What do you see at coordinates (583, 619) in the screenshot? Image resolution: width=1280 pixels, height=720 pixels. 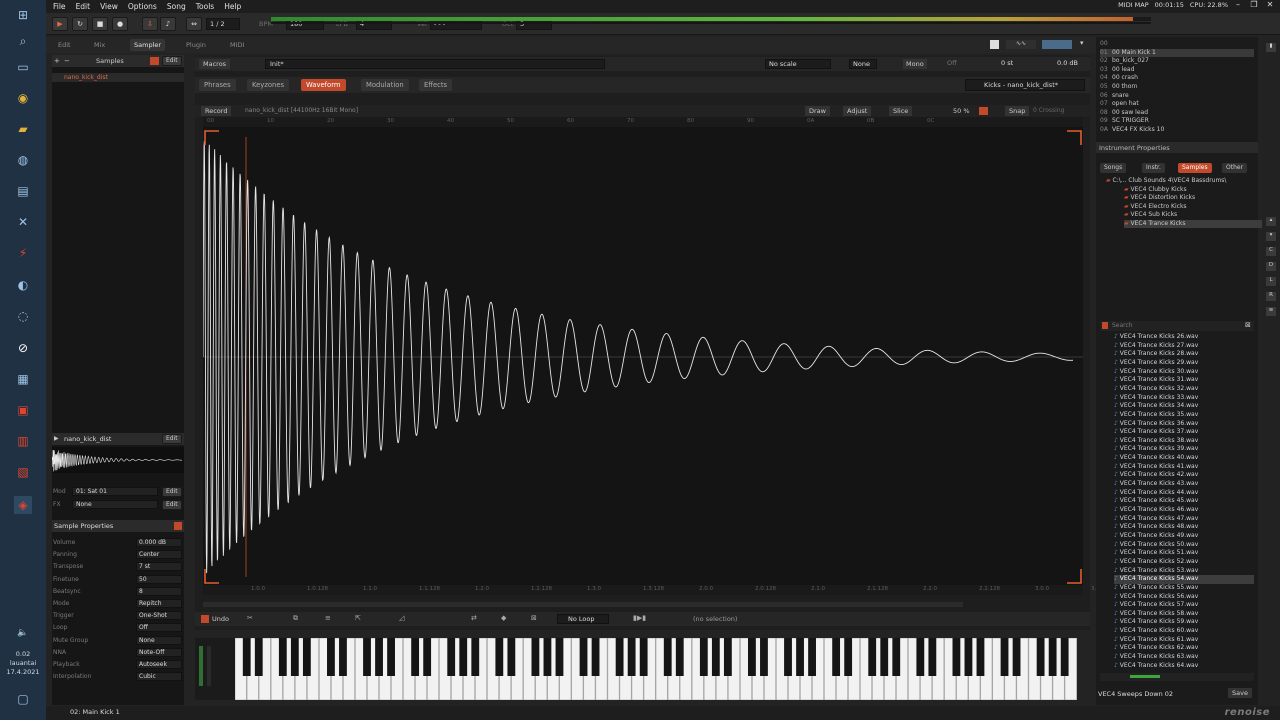 I see `loop-mode-select: No Loop` at bounding box center [583, 619].